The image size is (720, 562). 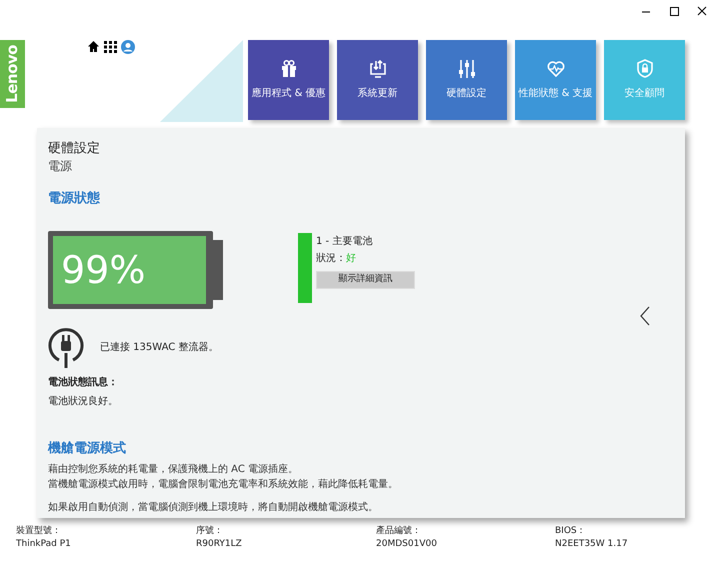 I want to click on monitor-update-icon, so click(x=377, y=68).